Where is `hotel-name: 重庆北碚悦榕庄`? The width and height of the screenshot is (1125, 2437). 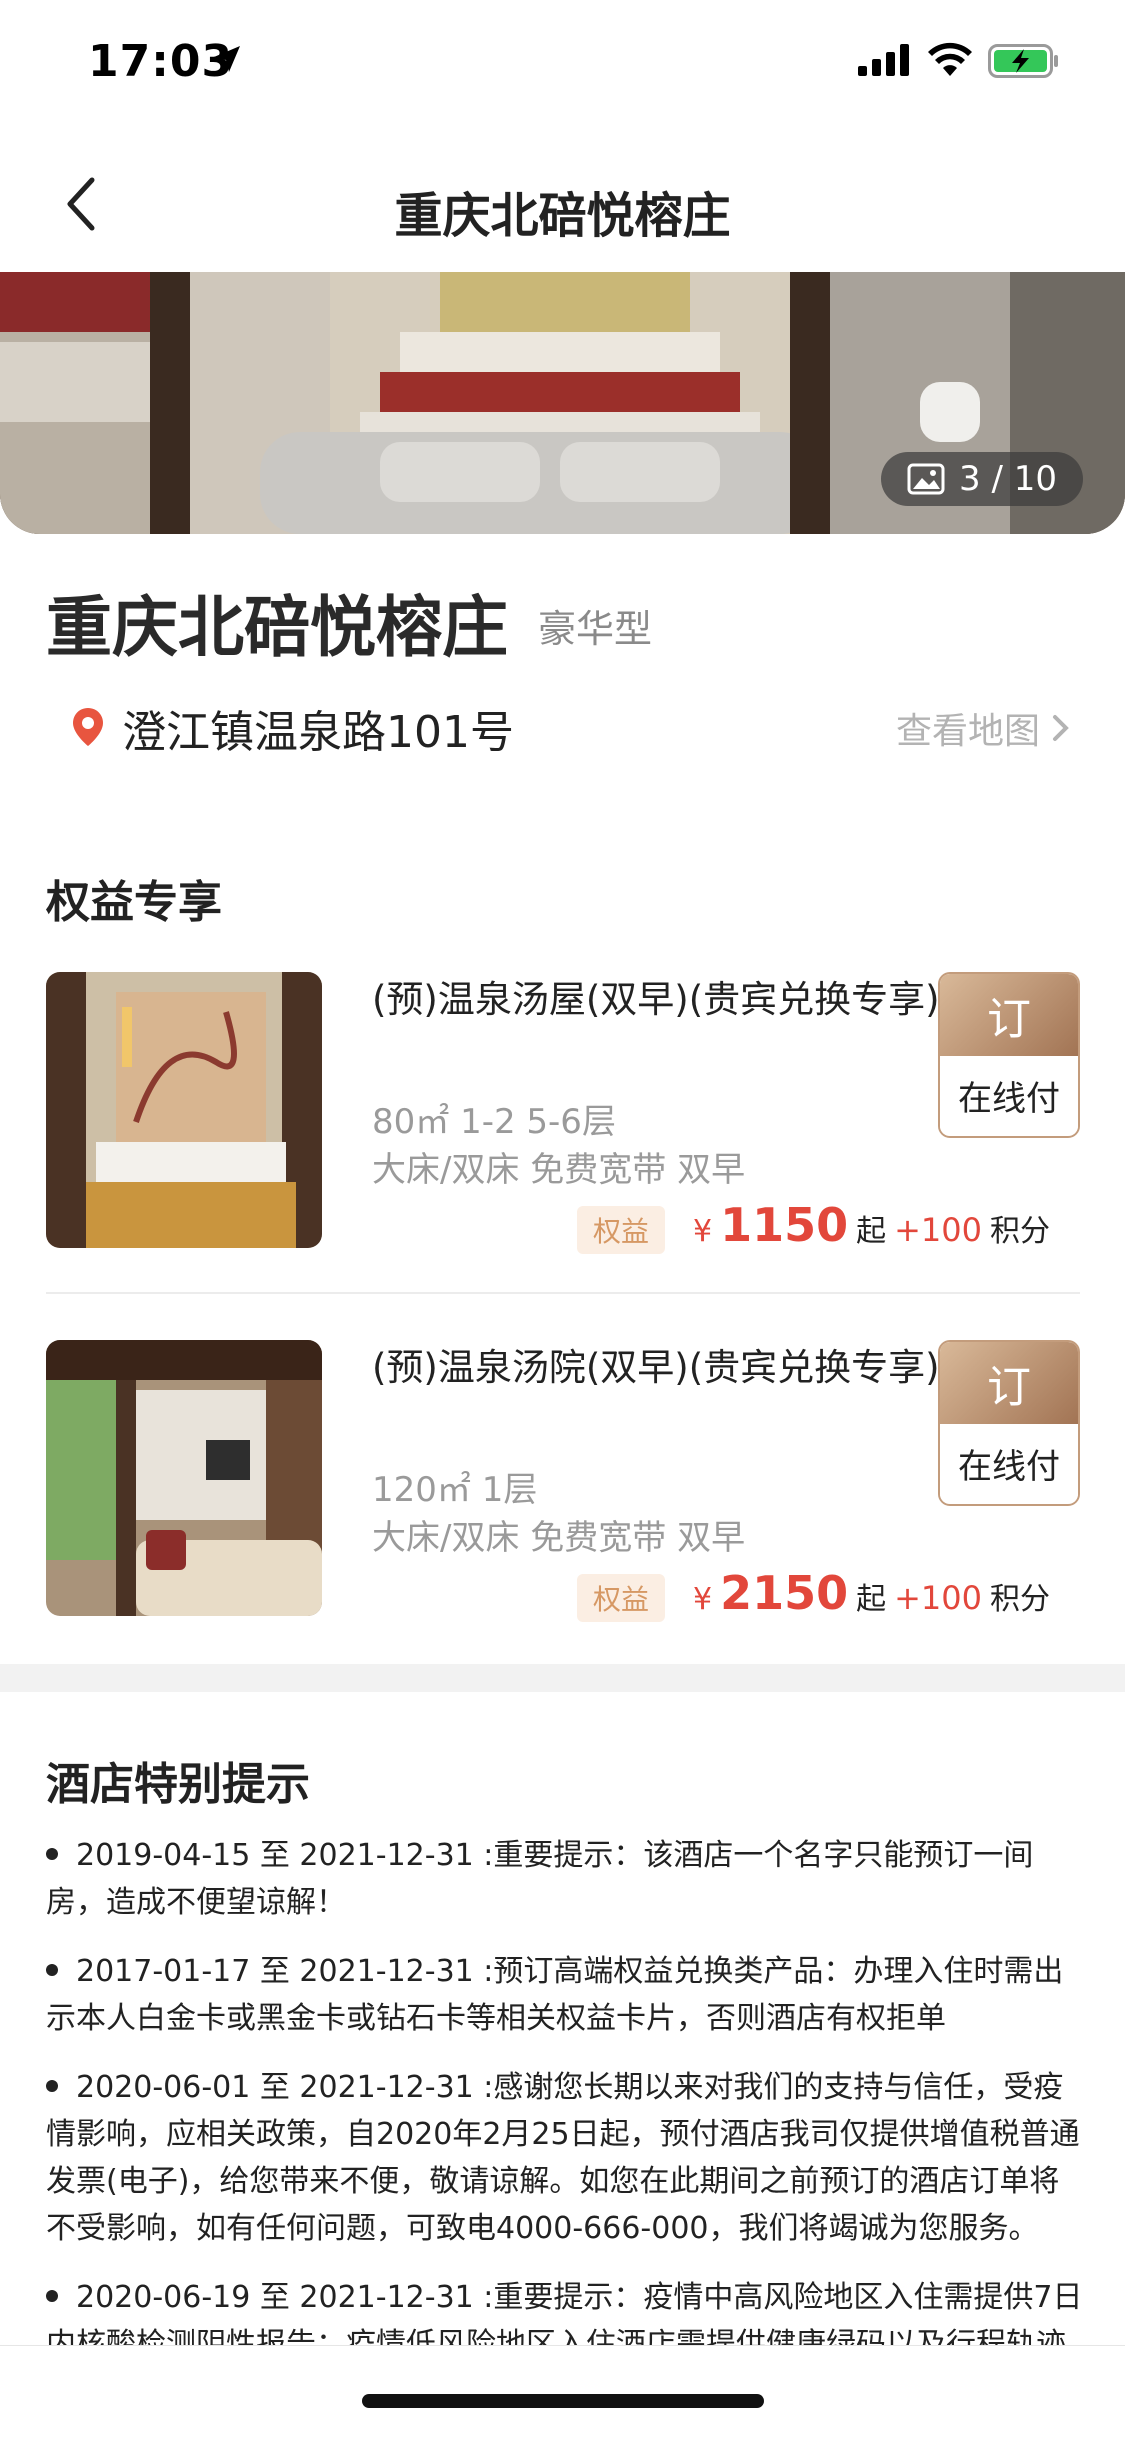
hotel-name: 重庆北碚悦榕庄 is located at coordinates (277, 627).